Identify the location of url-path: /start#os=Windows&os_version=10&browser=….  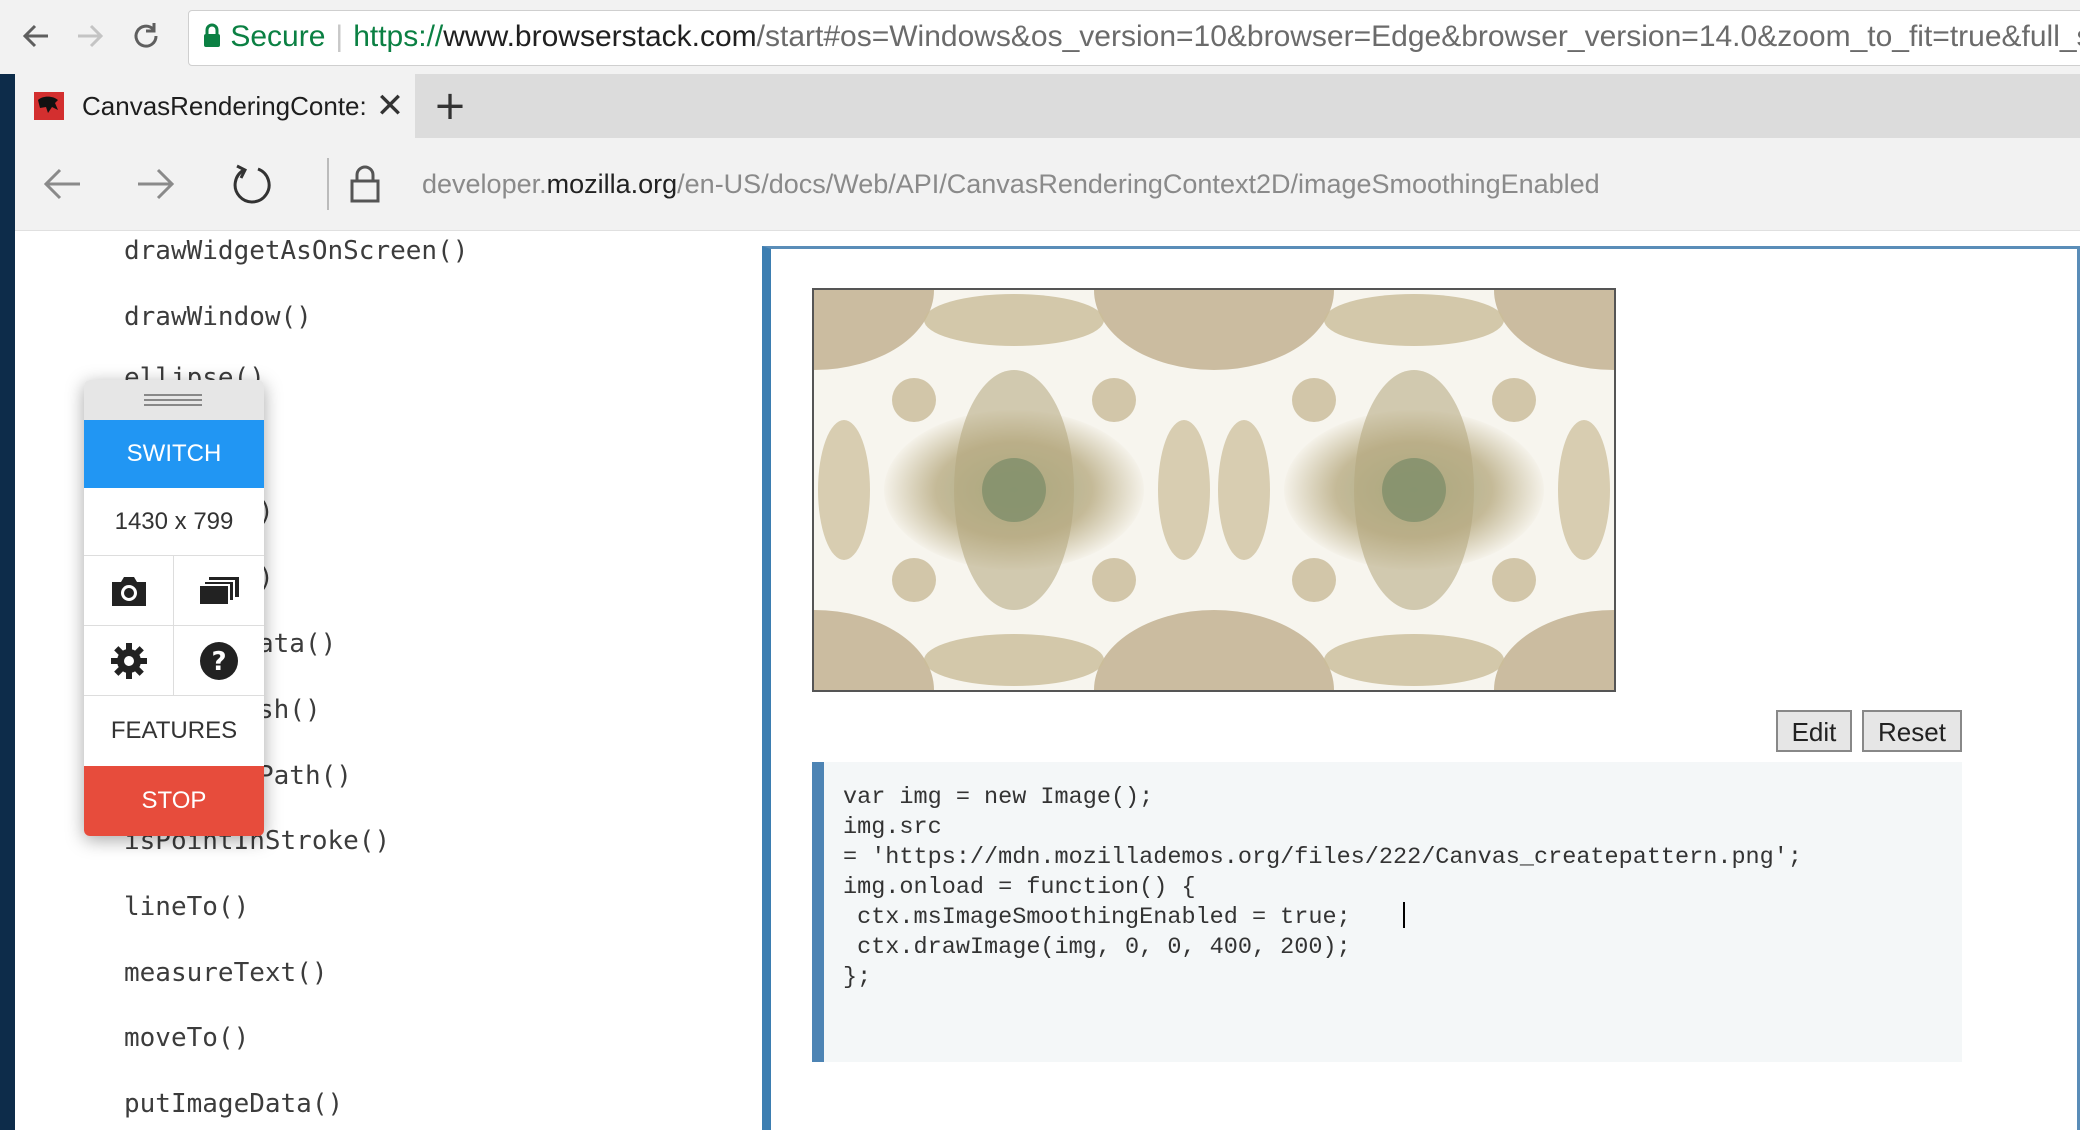
(1418, 36).